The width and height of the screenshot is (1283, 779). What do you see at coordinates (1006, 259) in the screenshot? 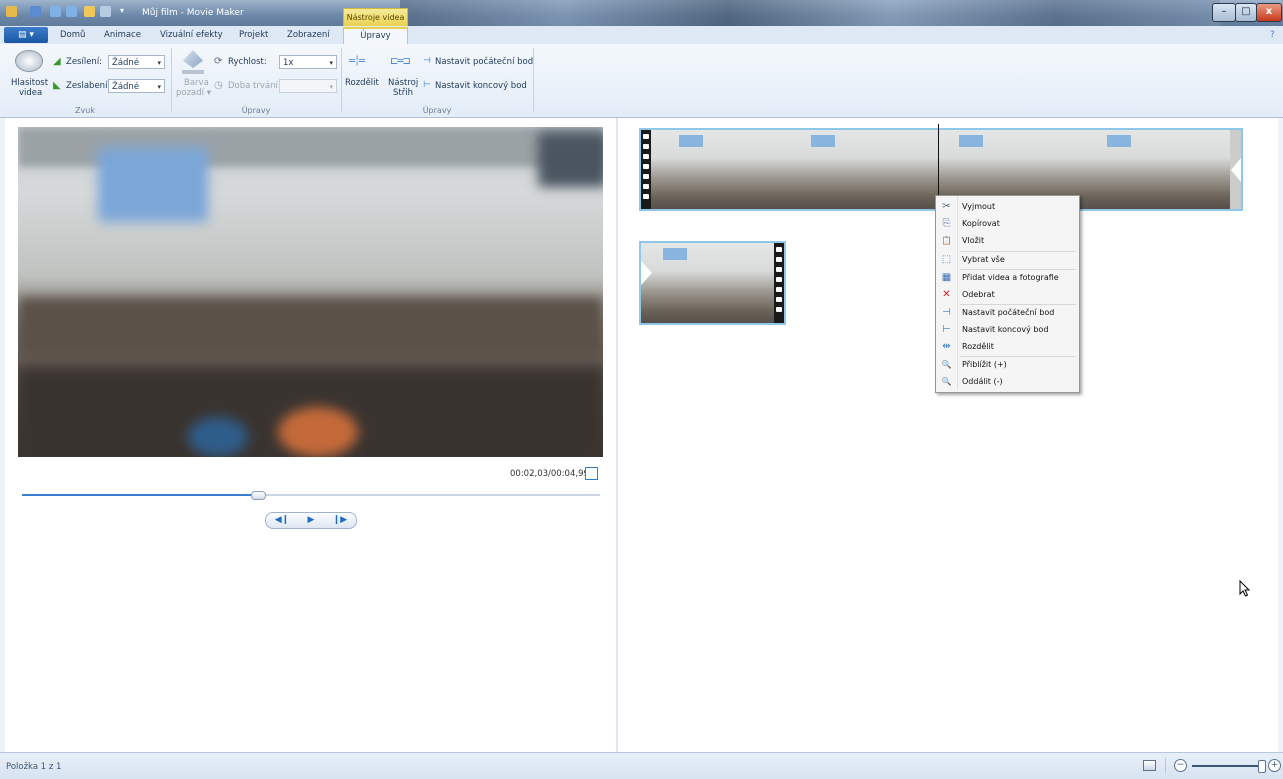
I see `menu-item-select-all: ⬚ Vybrat vše` at bounding box center [1006, 259].